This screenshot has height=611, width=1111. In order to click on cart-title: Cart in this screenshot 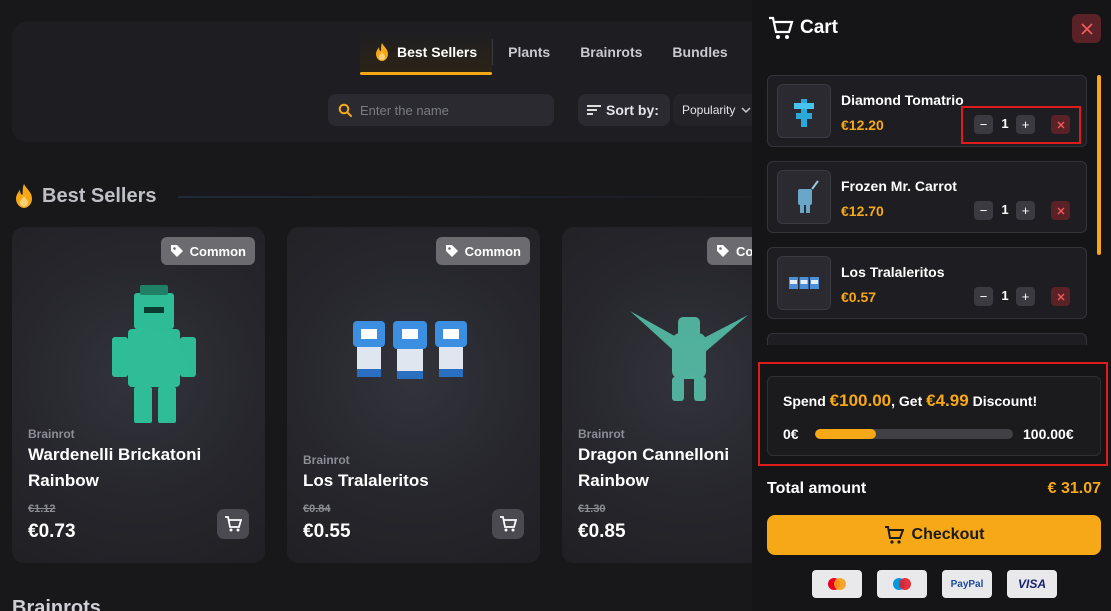, I will do `click(819, 27)`.